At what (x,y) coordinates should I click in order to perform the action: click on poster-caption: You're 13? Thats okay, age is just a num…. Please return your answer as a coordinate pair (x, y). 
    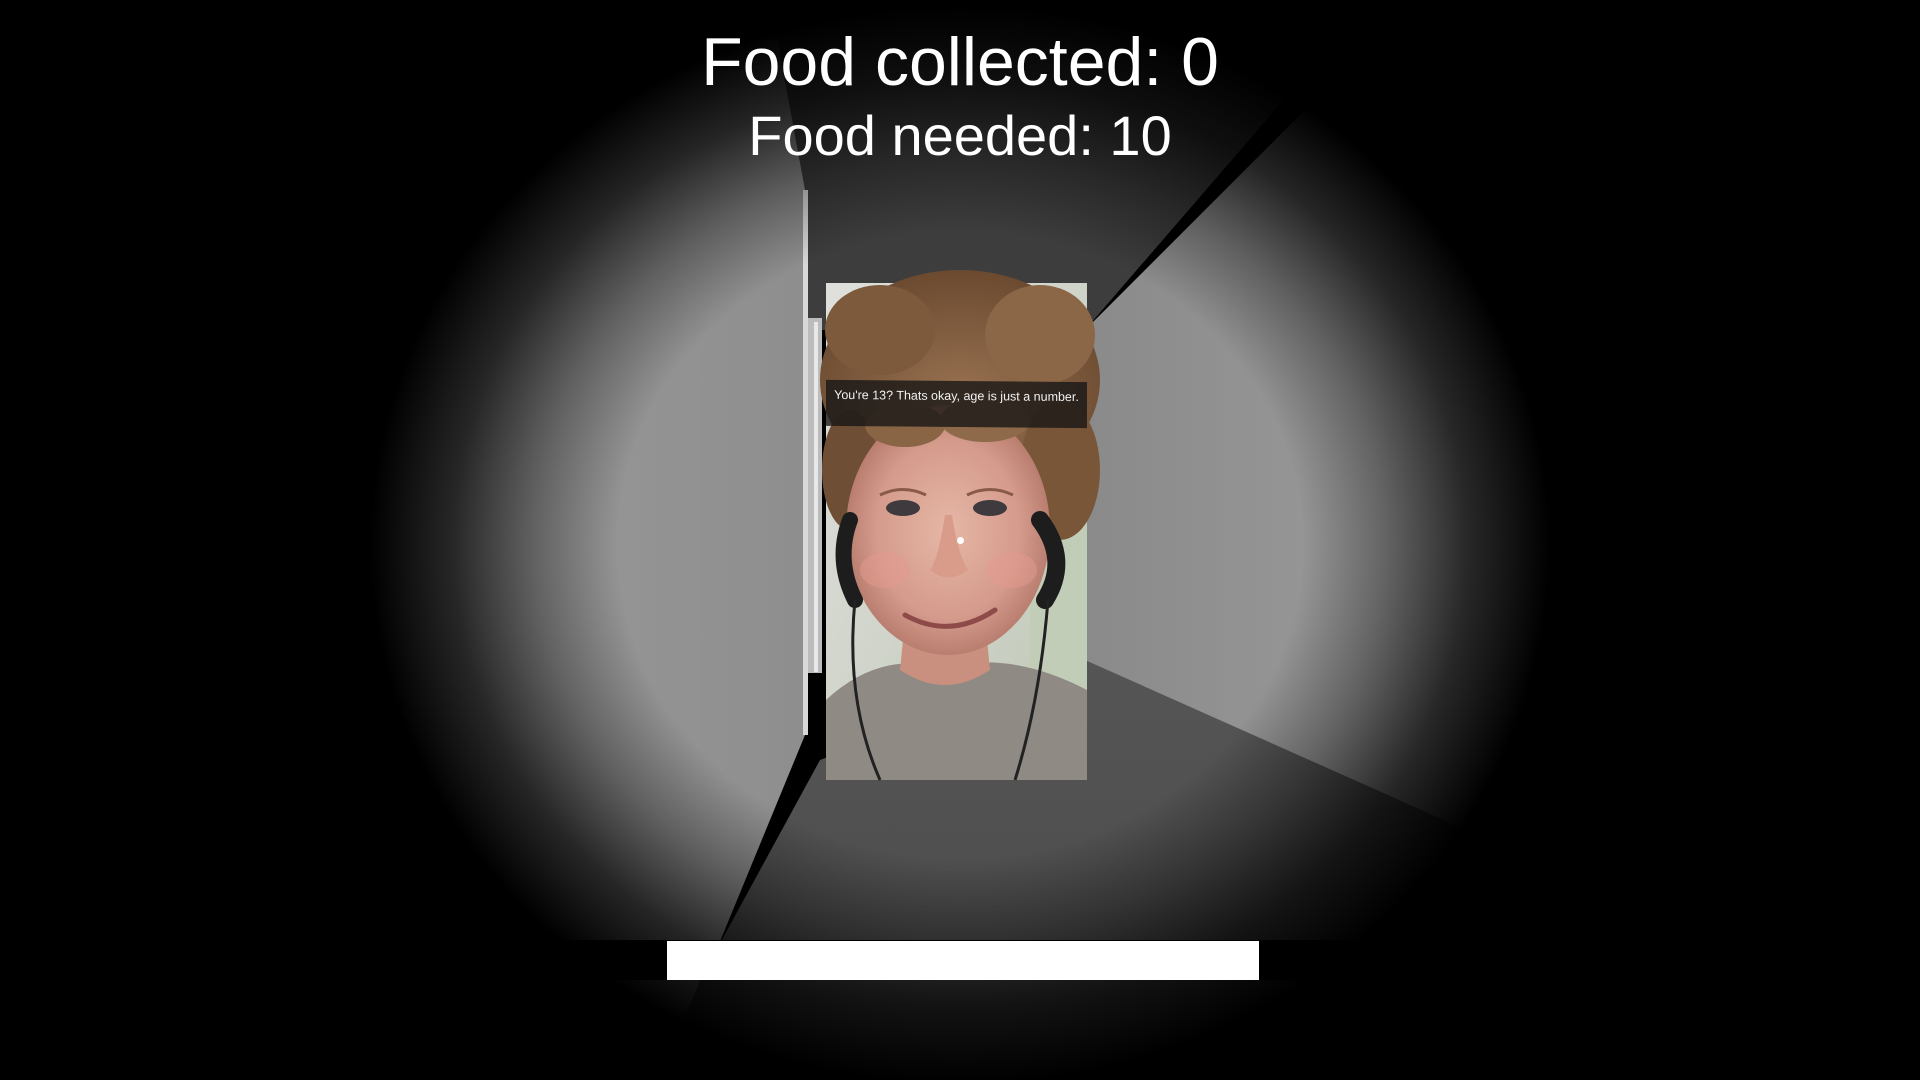
    Looking at the image, I should click on (956, 404).